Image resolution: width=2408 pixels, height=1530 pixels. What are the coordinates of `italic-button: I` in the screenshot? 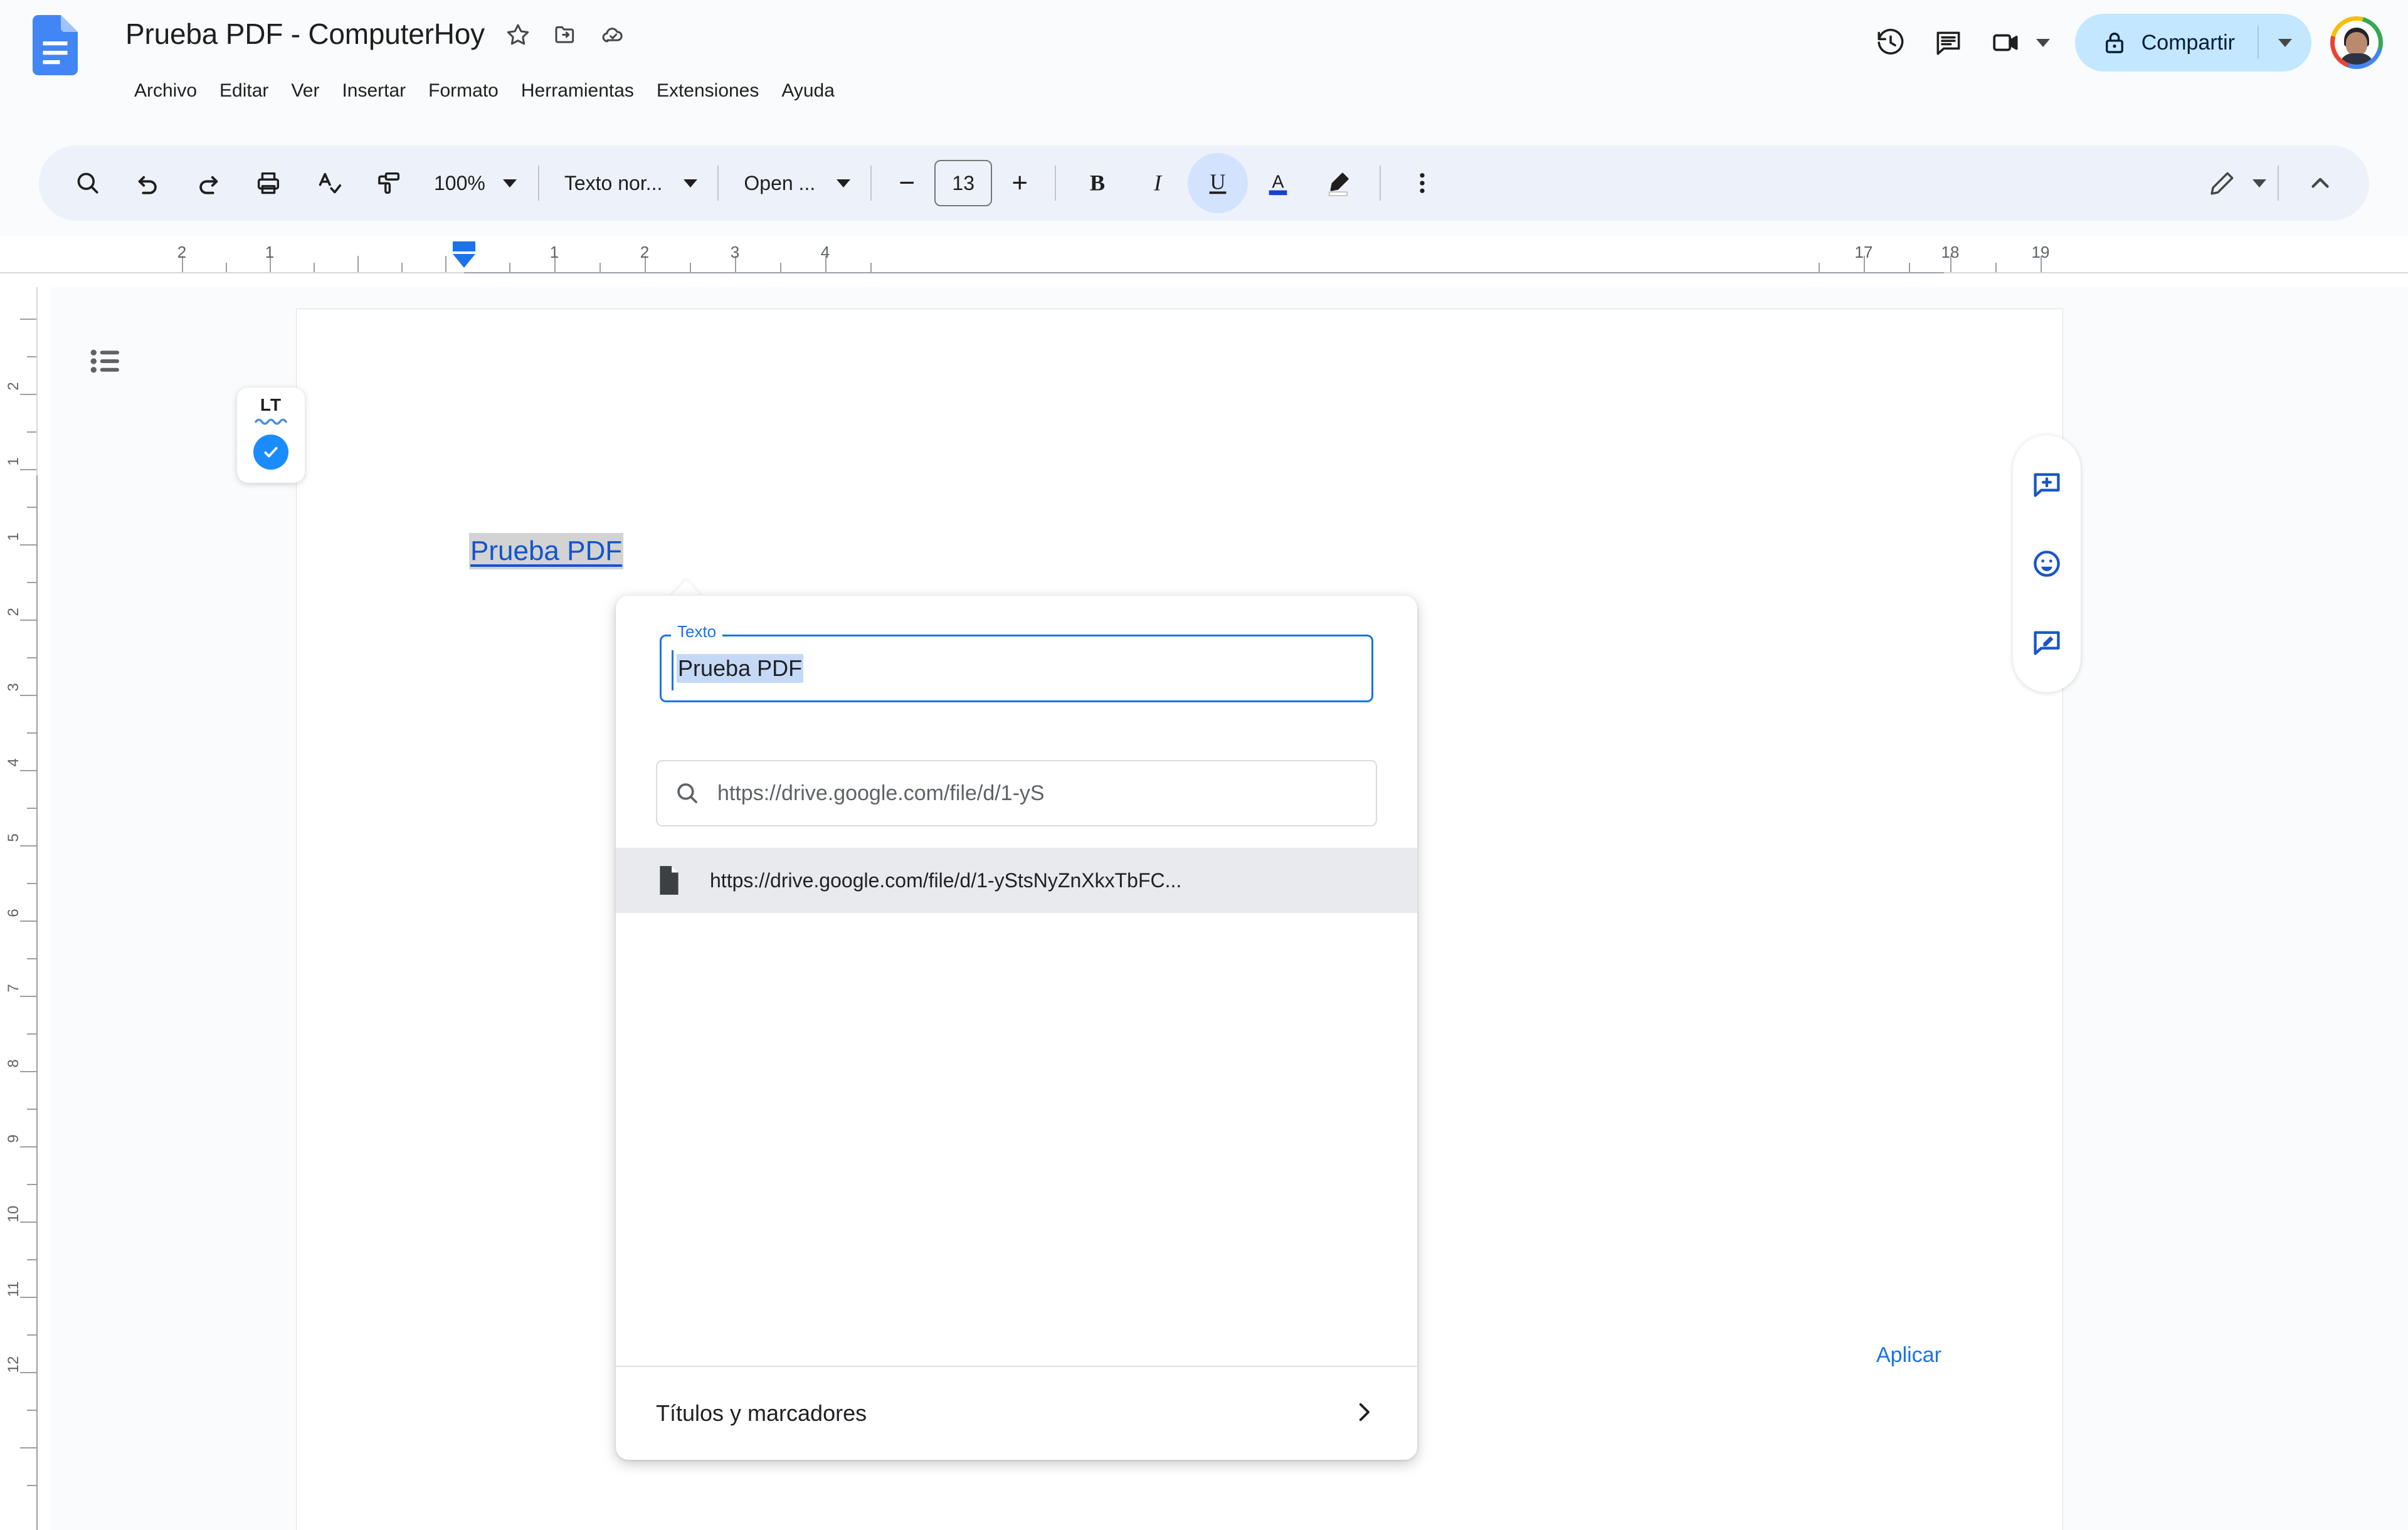 It's located at (1157, 183).